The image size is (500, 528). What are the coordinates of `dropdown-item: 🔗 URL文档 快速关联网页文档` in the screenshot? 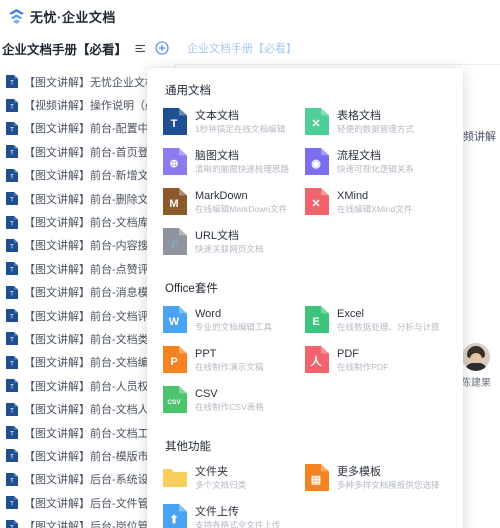 It's located at (234, 242).